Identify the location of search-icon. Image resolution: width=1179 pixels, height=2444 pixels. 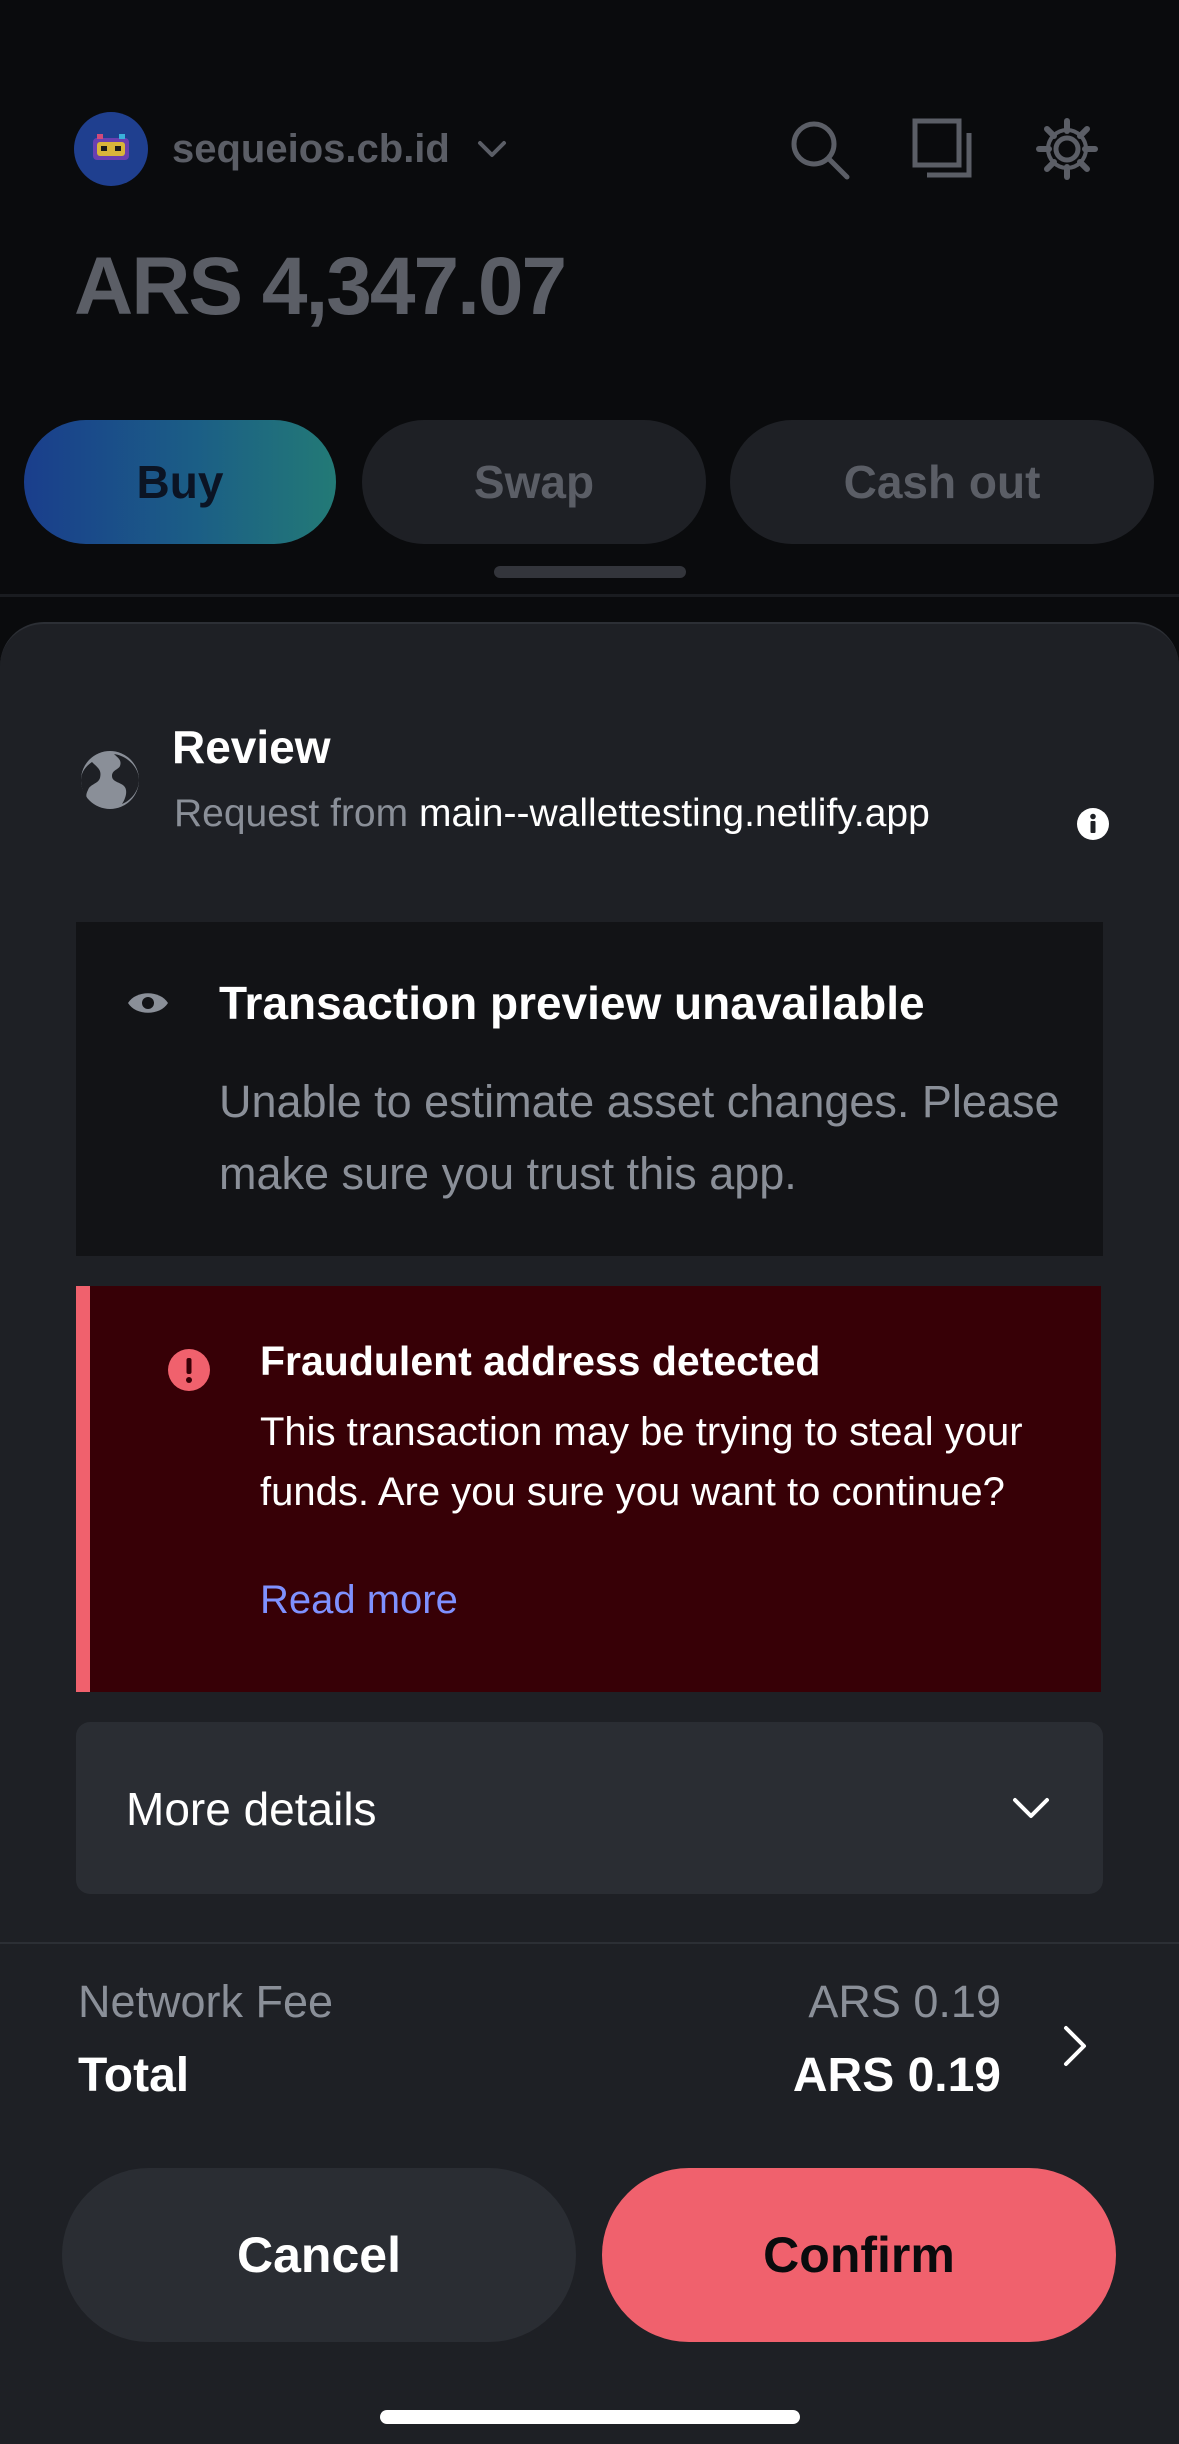
(819, 149).